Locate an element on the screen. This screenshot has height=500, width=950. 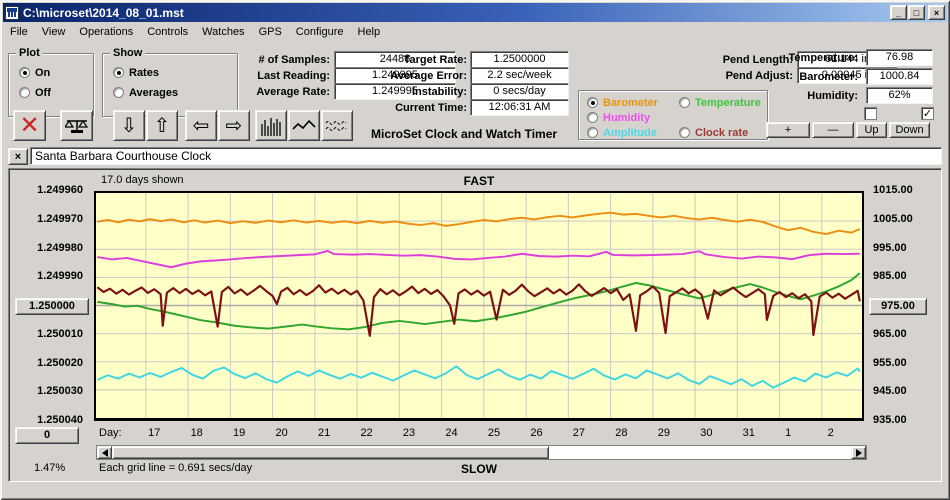
y-left-tick: 1.250040 is located at coordinates (60, 420).